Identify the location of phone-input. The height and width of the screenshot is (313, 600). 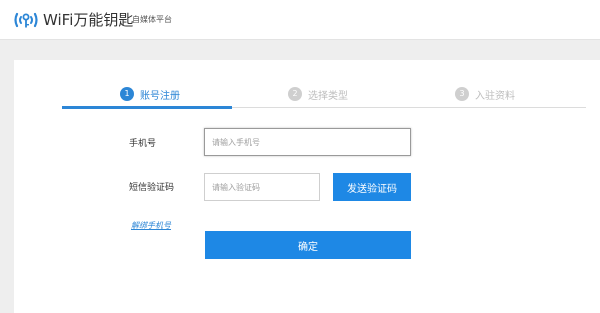
(307, 142).